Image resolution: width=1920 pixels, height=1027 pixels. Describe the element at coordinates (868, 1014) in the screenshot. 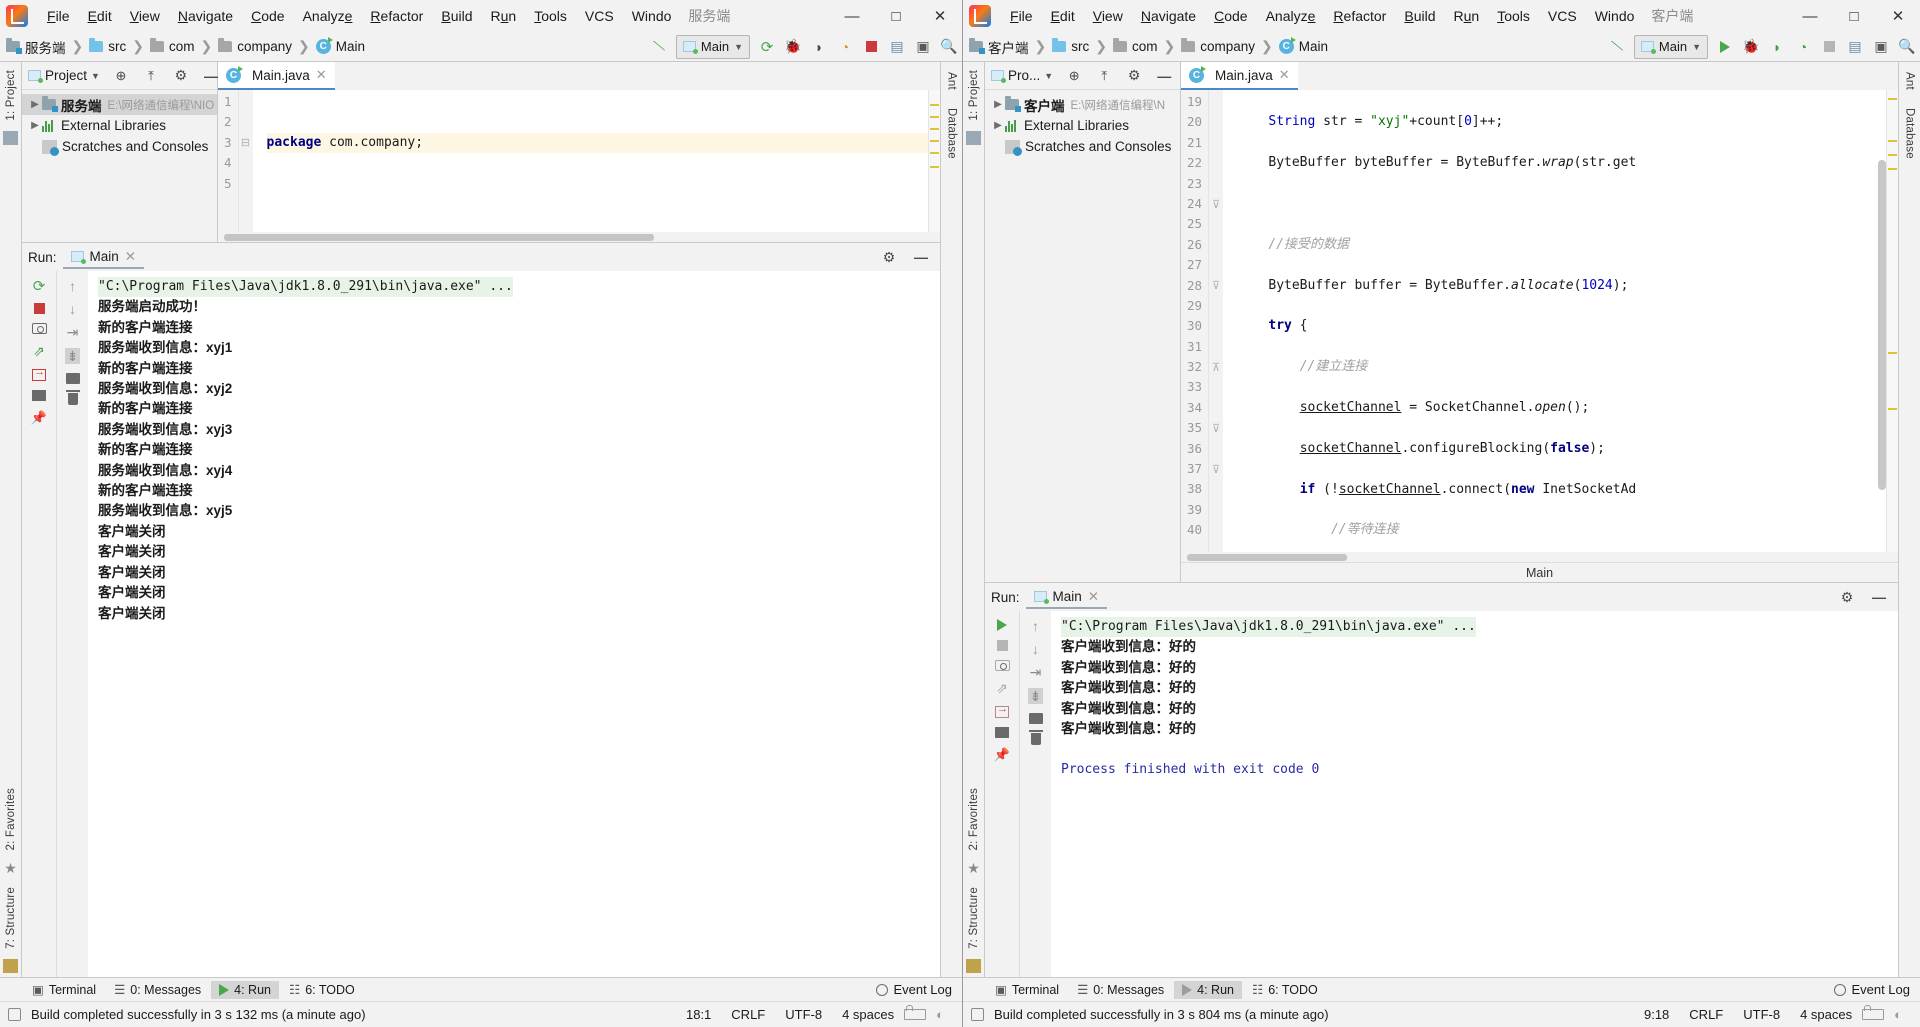

I see `status-indent: 4 spaces` at that location.